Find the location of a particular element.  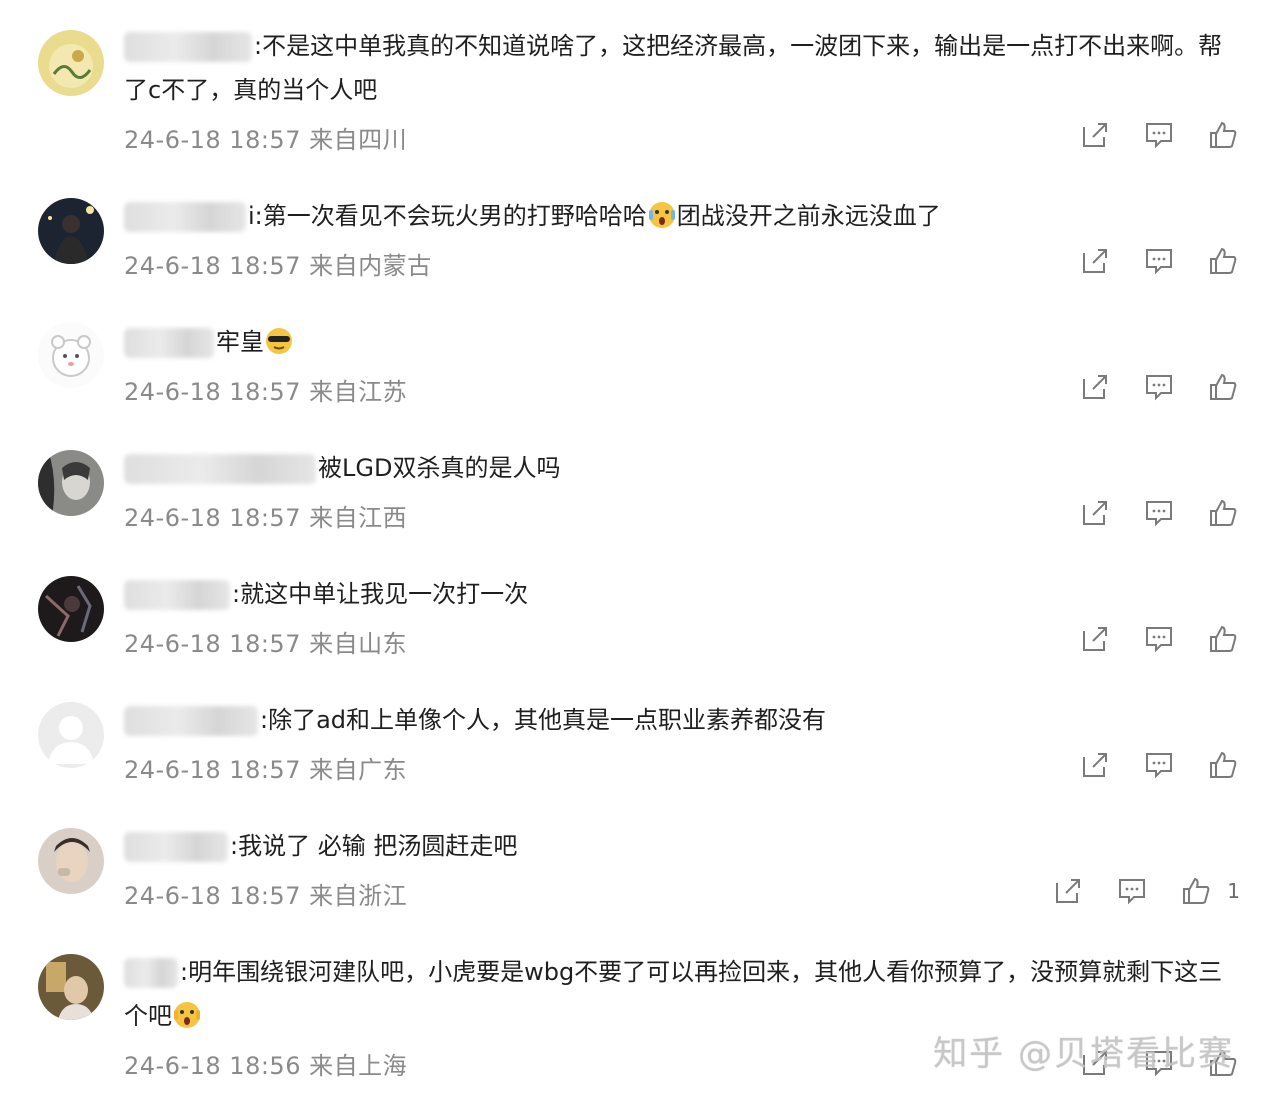

comment-actions: 1 is located at coordinates (1130, 891).